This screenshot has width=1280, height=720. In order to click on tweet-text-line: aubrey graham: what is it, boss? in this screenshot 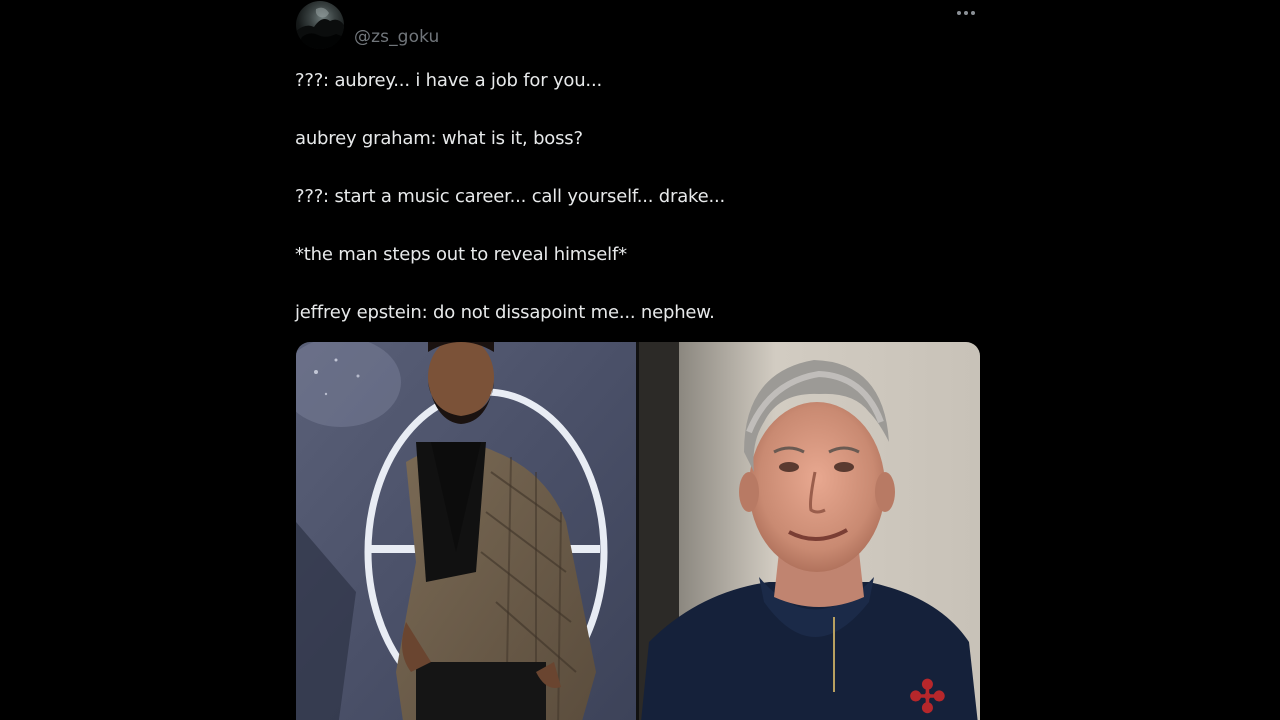, I will do `click(439, 138)`.